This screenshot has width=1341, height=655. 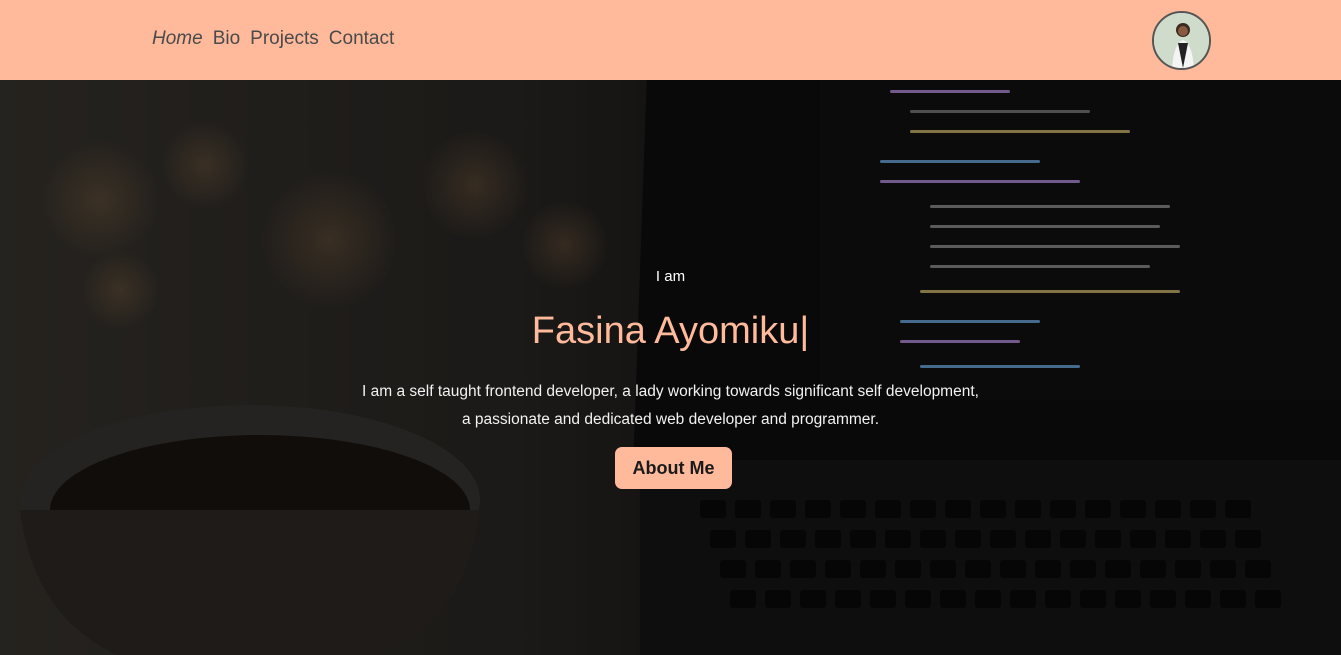 What do you see at coordinates (177, 39) in the screenshot?
I see `nav-link-home: Home` at bounding box center [177, 39].